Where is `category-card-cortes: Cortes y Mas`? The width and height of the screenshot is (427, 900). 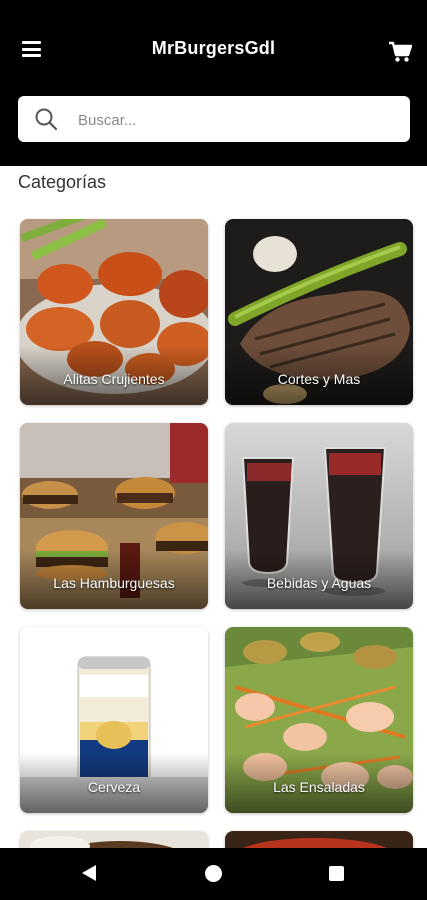 category-card-cortes: Cortes y Mas is located at coordinates (319, 312).